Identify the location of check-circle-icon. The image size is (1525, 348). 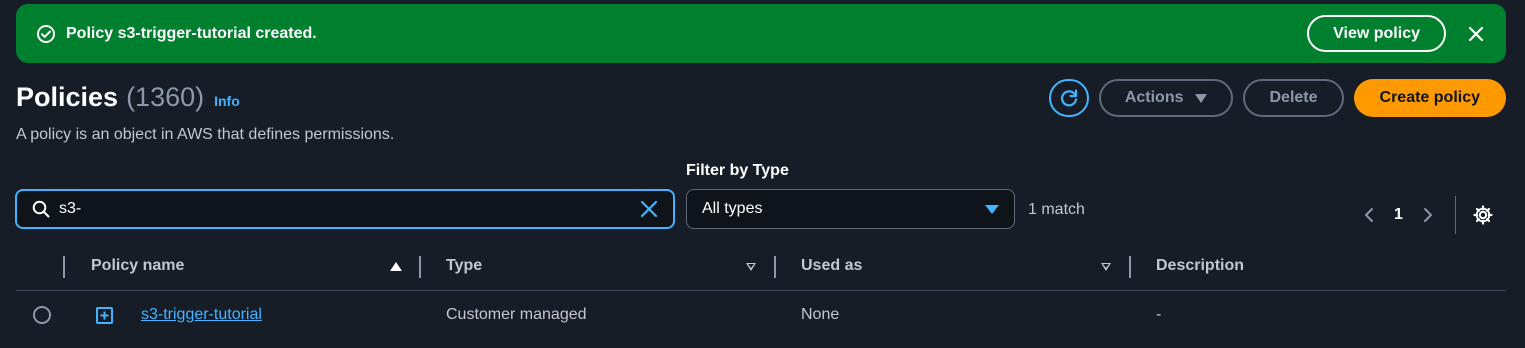
(46, 34).